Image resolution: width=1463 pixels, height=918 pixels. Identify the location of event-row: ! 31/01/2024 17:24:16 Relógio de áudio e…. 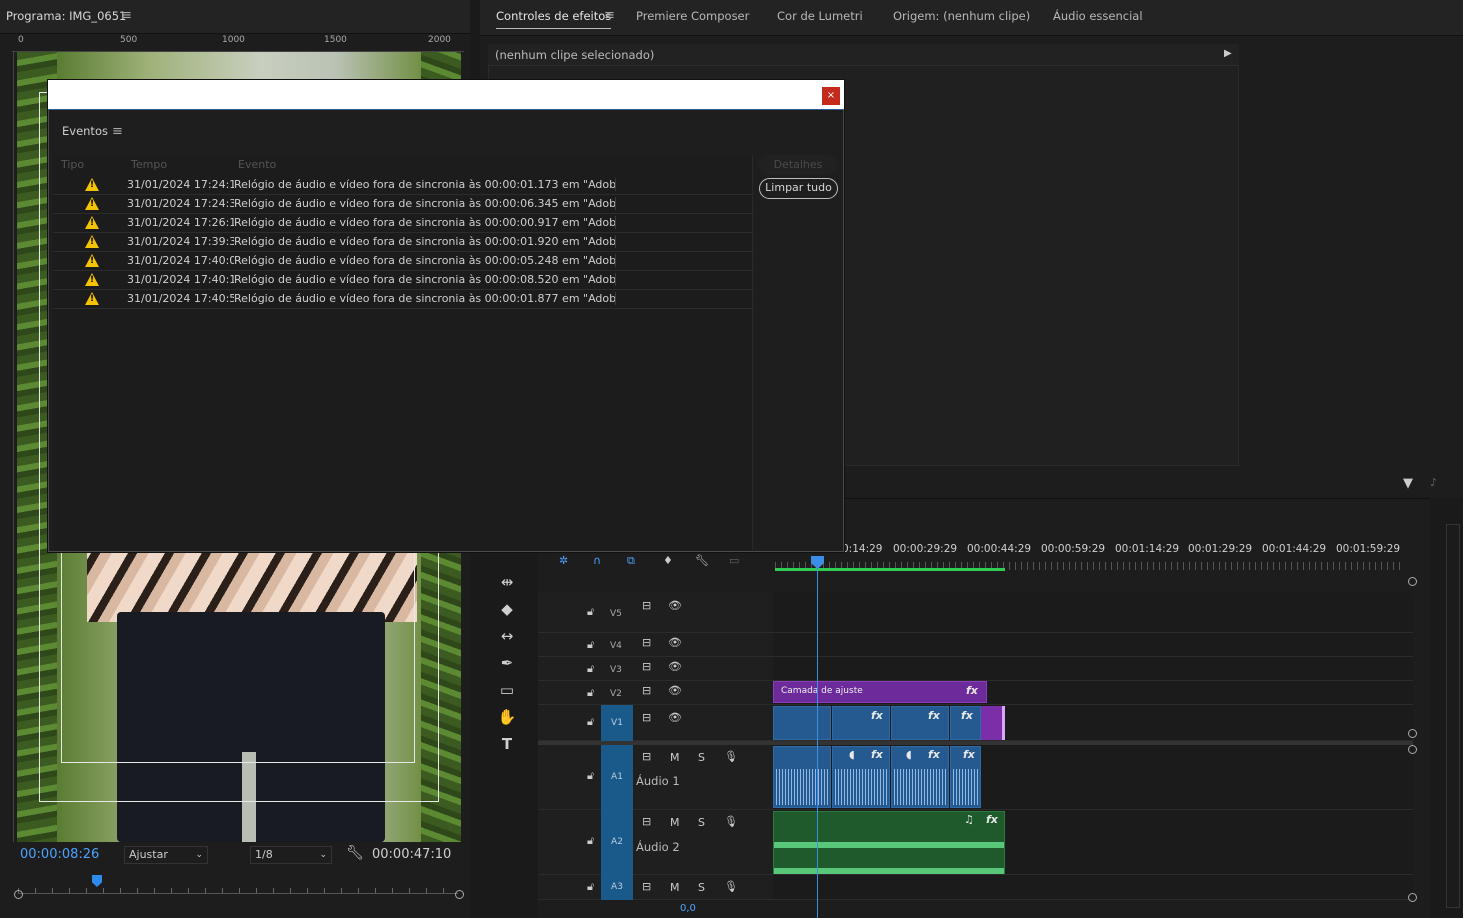
(403, 185).